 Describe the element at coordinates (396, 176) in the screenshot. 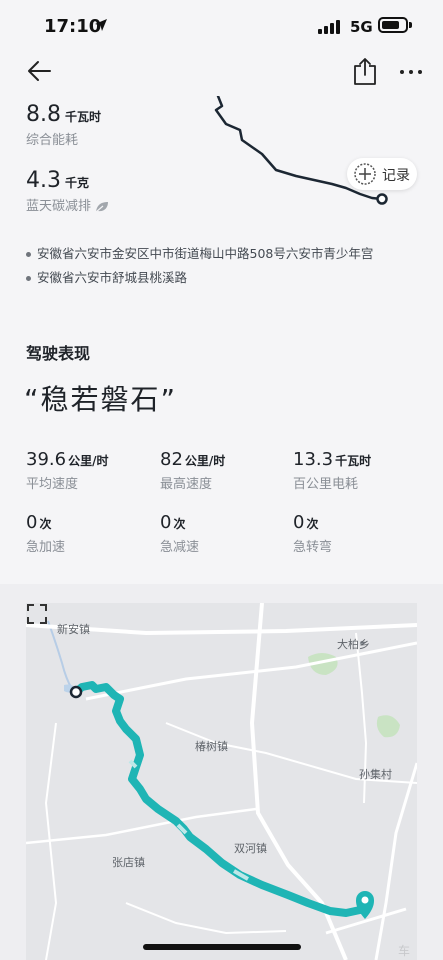

I see `record-label: 记录` at that location.